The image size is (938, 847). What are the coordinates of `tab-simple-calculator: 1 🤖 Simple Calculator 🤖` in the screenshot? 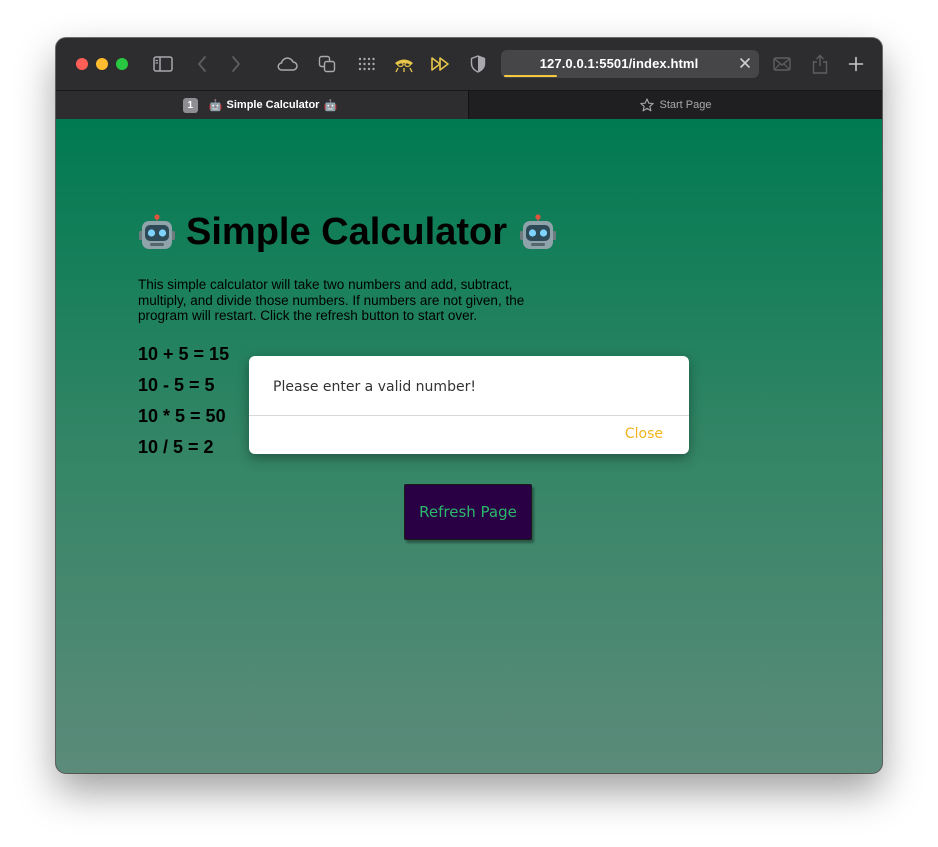 It's located at (262, 105).